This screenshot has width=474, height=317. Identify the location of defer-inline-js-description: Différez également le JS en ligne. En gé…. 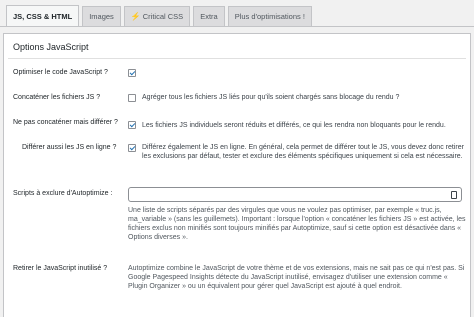
(303, 152).